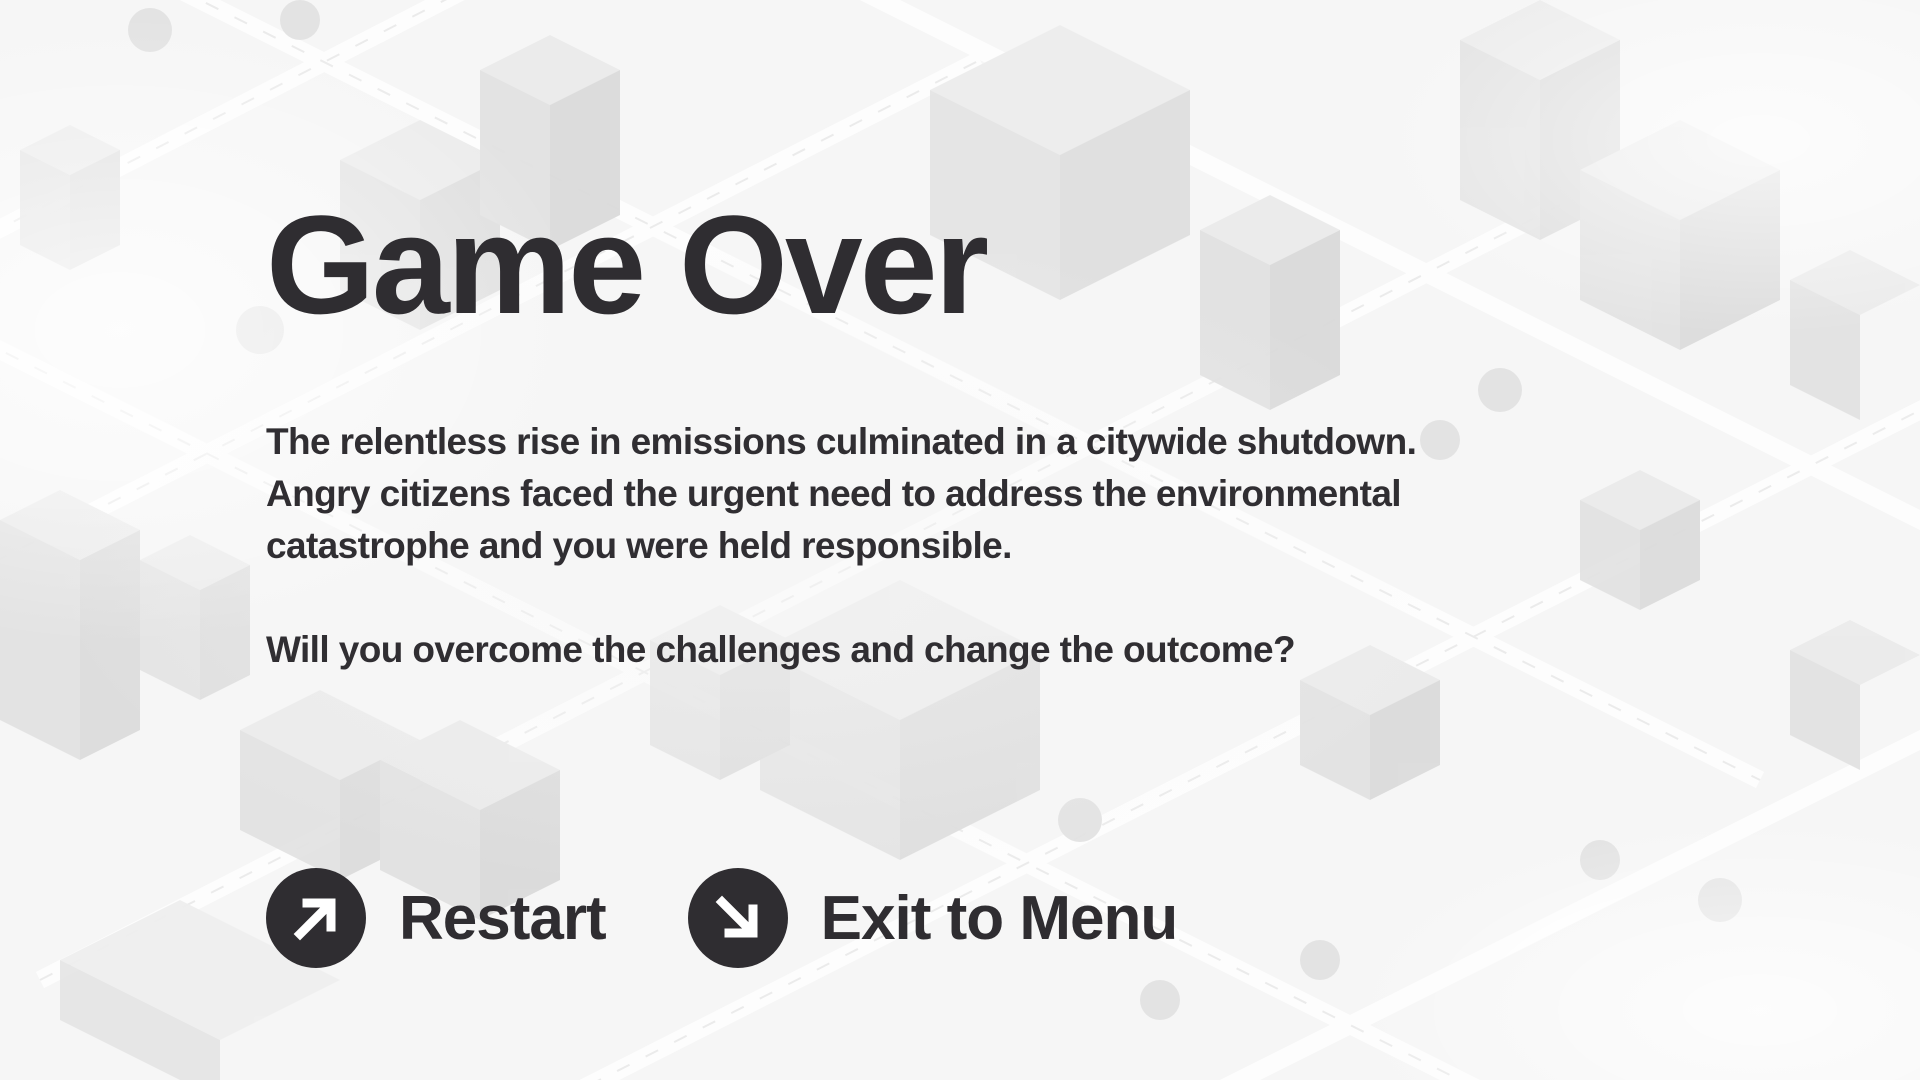 Image resolution: width=1920 pixels, height=1080 pixels. I want to click on restart-button: Restart, so click(436, 918).